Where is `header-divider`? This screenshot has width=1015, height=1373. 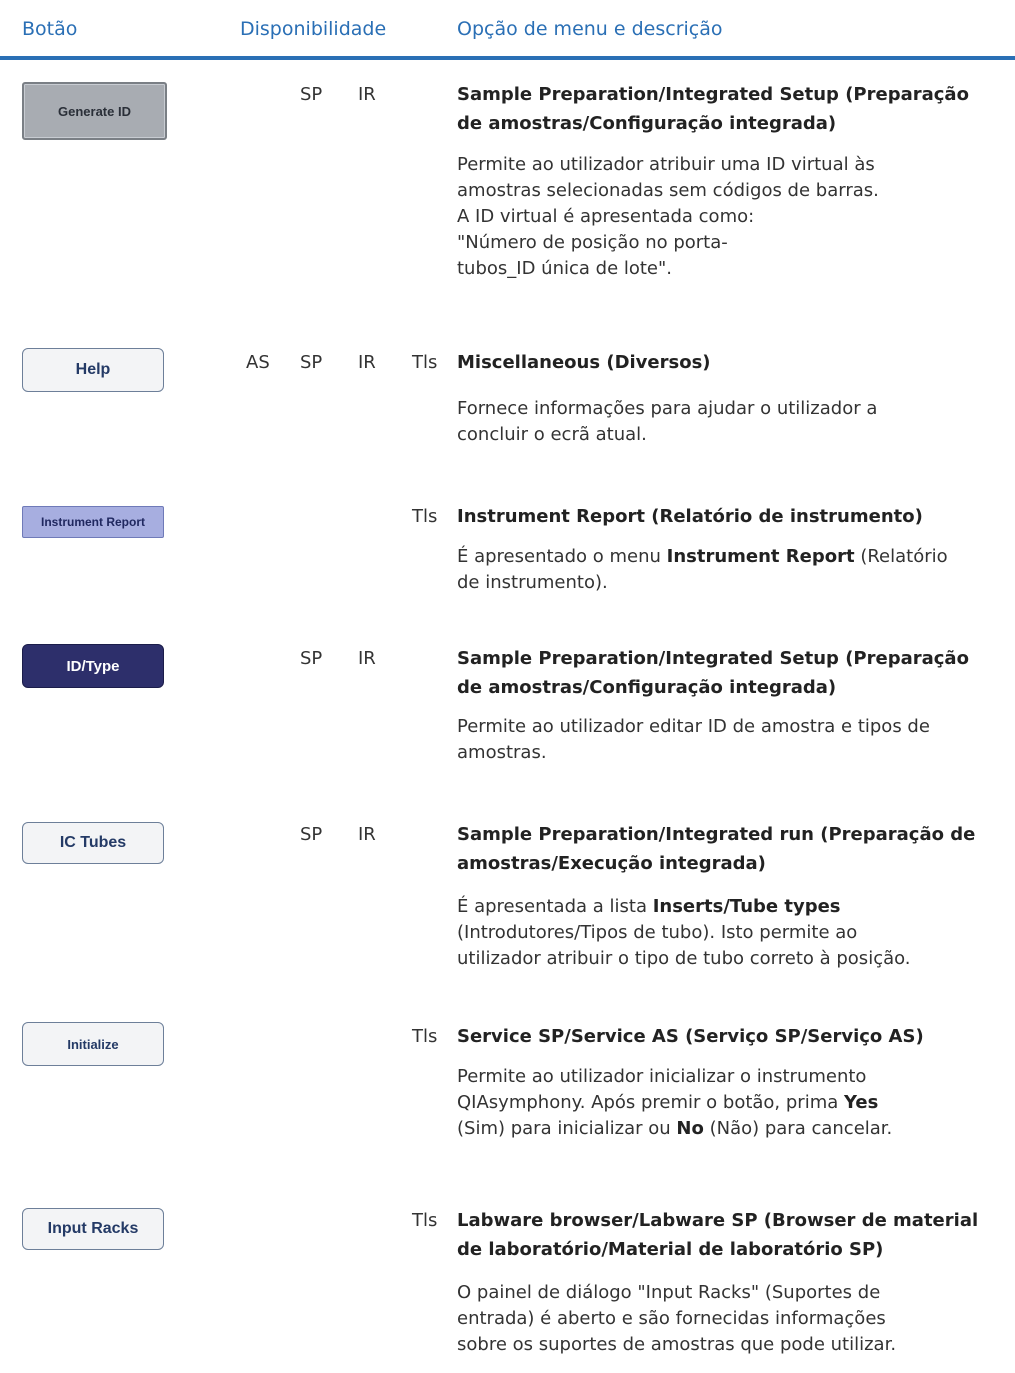
header-divider is located at coordinates (507, 58).